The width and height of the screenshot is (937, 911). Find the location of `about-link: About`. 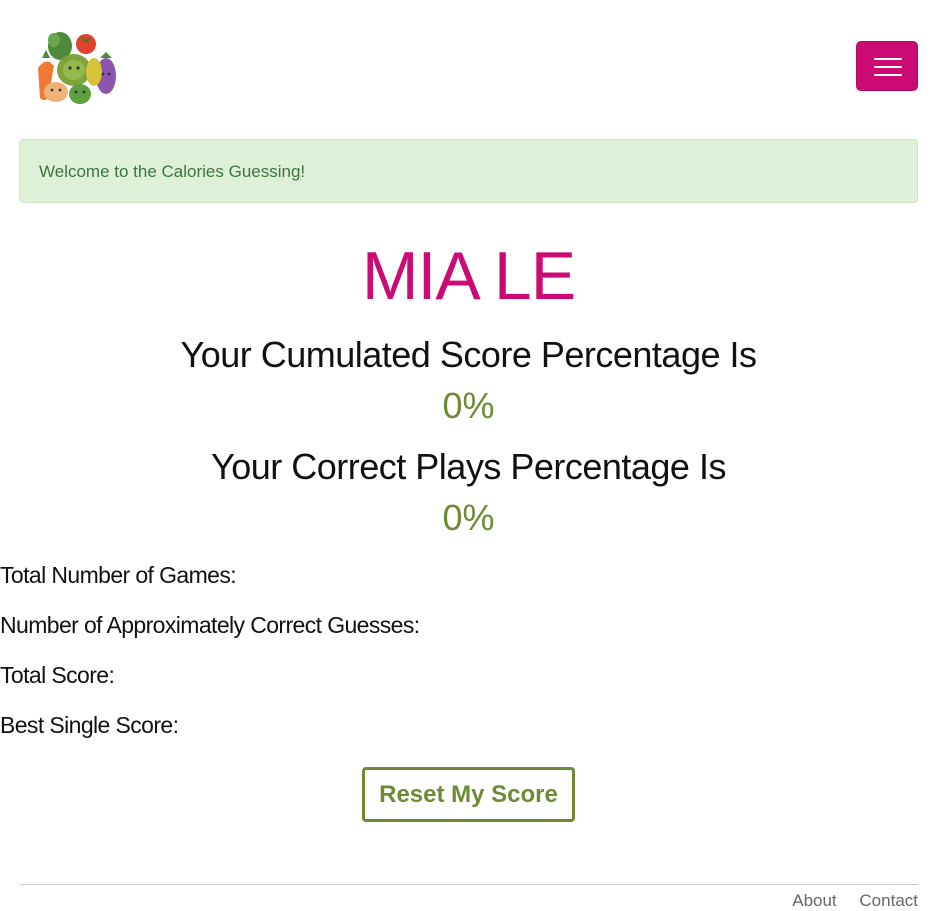

about-link: About is located at coordinates (814, 900).